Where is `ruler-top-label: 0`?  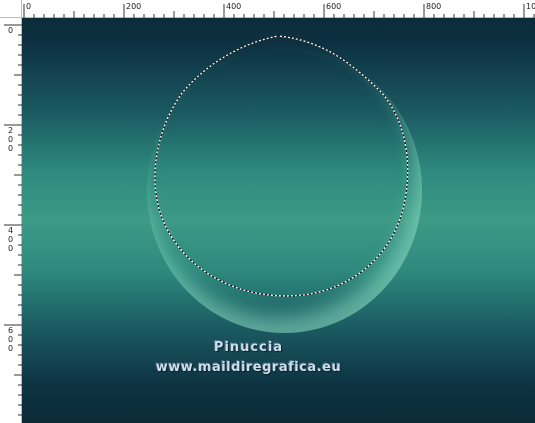
ruler-top-label: 0 is located at coordinates (28, 6).